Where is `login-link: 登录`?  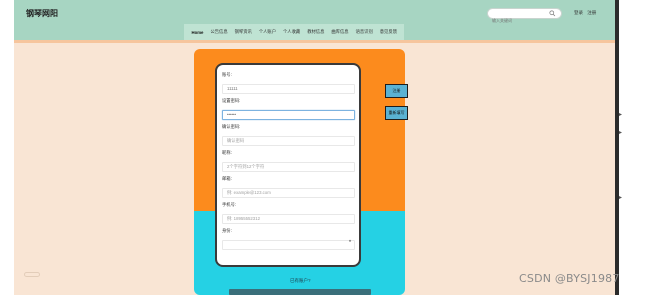
login-link: 登录 is located at coordinates (578, 12).